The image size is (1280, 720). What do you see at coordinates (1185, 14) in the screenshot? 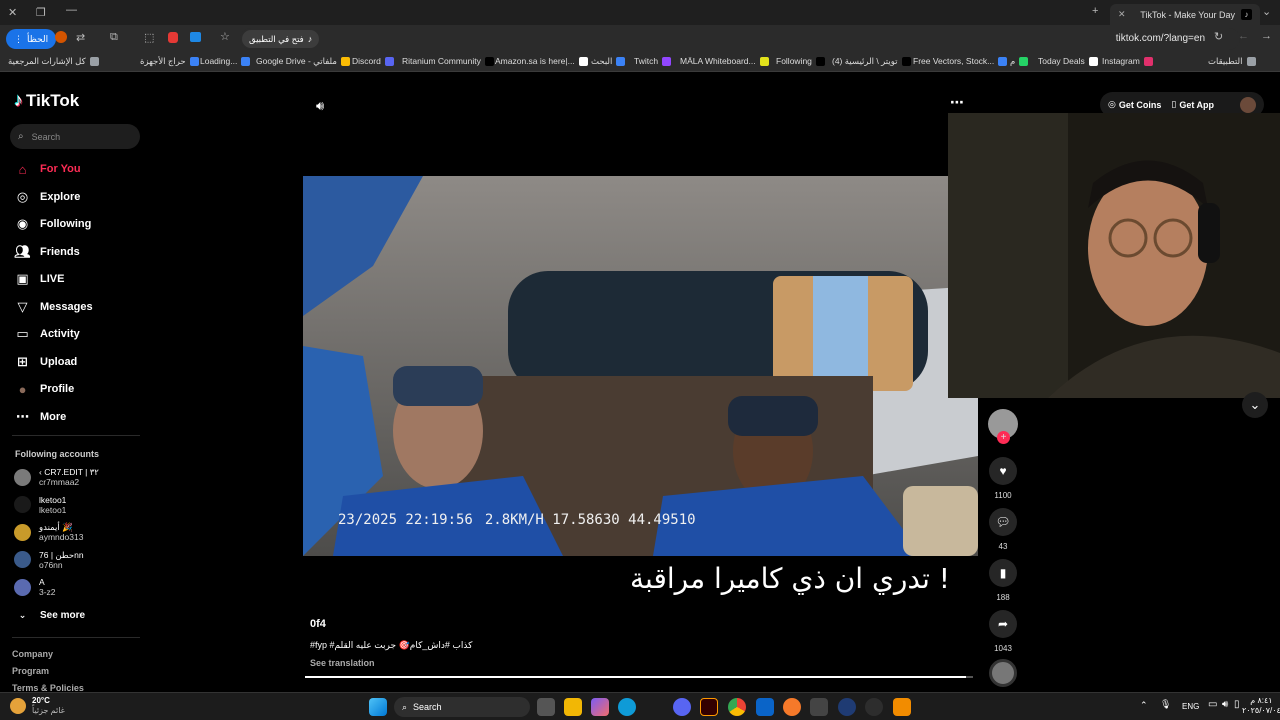
I see `tab-tiktok: ✕ TikTok - Make Your Day ♪` at bounding box center [1185, 14].